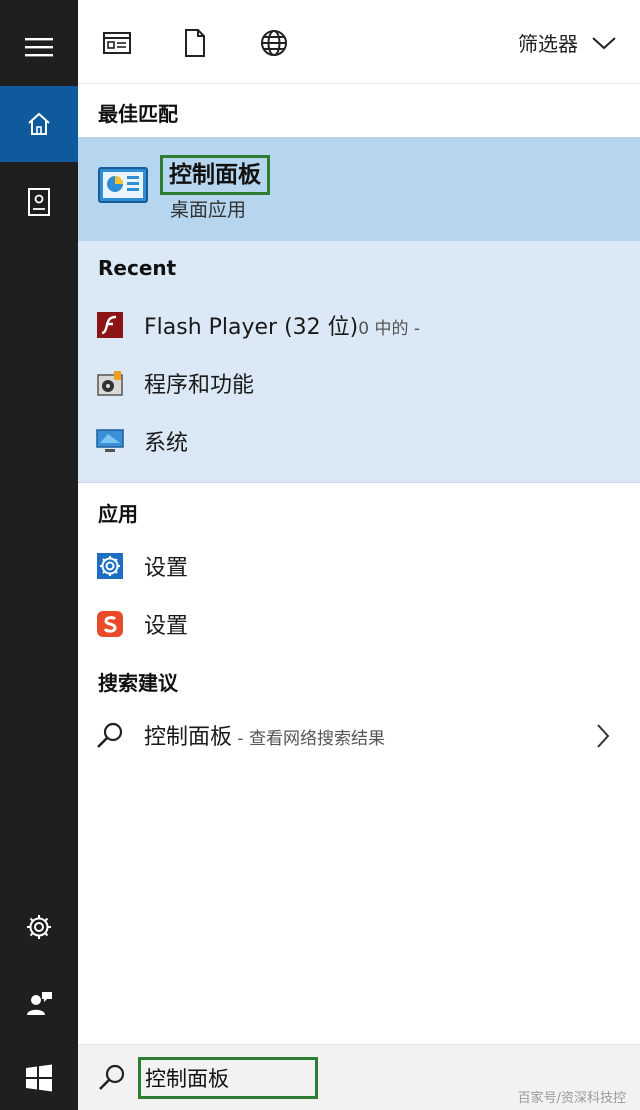  I want to click on chevron-right-icon, so click(603, 738).